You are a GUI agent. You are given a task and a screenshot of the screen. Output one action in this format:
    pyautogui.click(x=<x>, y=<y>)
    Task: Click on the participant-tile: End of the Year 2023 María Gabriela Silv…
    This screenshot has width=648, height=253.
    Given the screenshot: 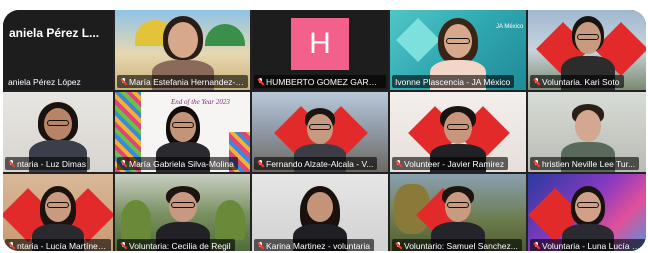 What is the action you would take?
    pyautogui.click(x=182, y=132)
    